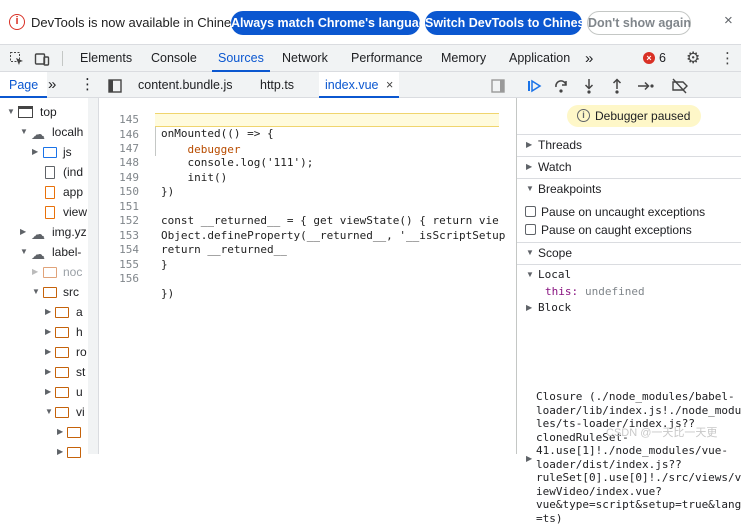  I want to click on step-over-icon, so click(561, 85).